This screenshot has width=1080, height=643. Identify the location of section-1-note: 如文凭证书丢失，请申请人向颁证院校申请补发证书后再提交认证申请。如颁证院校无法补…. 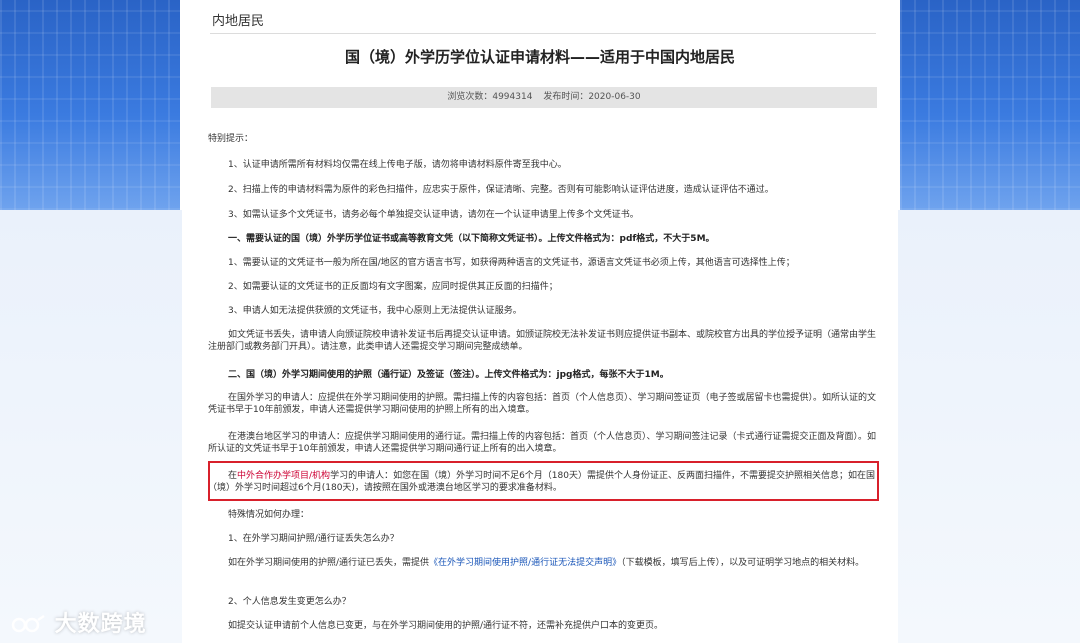
(542, 341).